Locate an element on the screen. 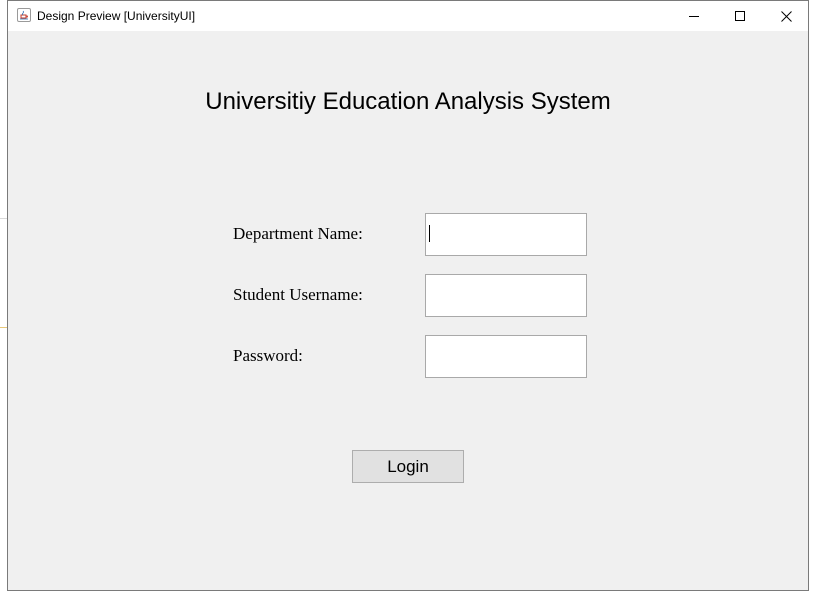 The height and width of the screenshot is (598, 816). password-label: Password: is located at coordinates (268, 355).